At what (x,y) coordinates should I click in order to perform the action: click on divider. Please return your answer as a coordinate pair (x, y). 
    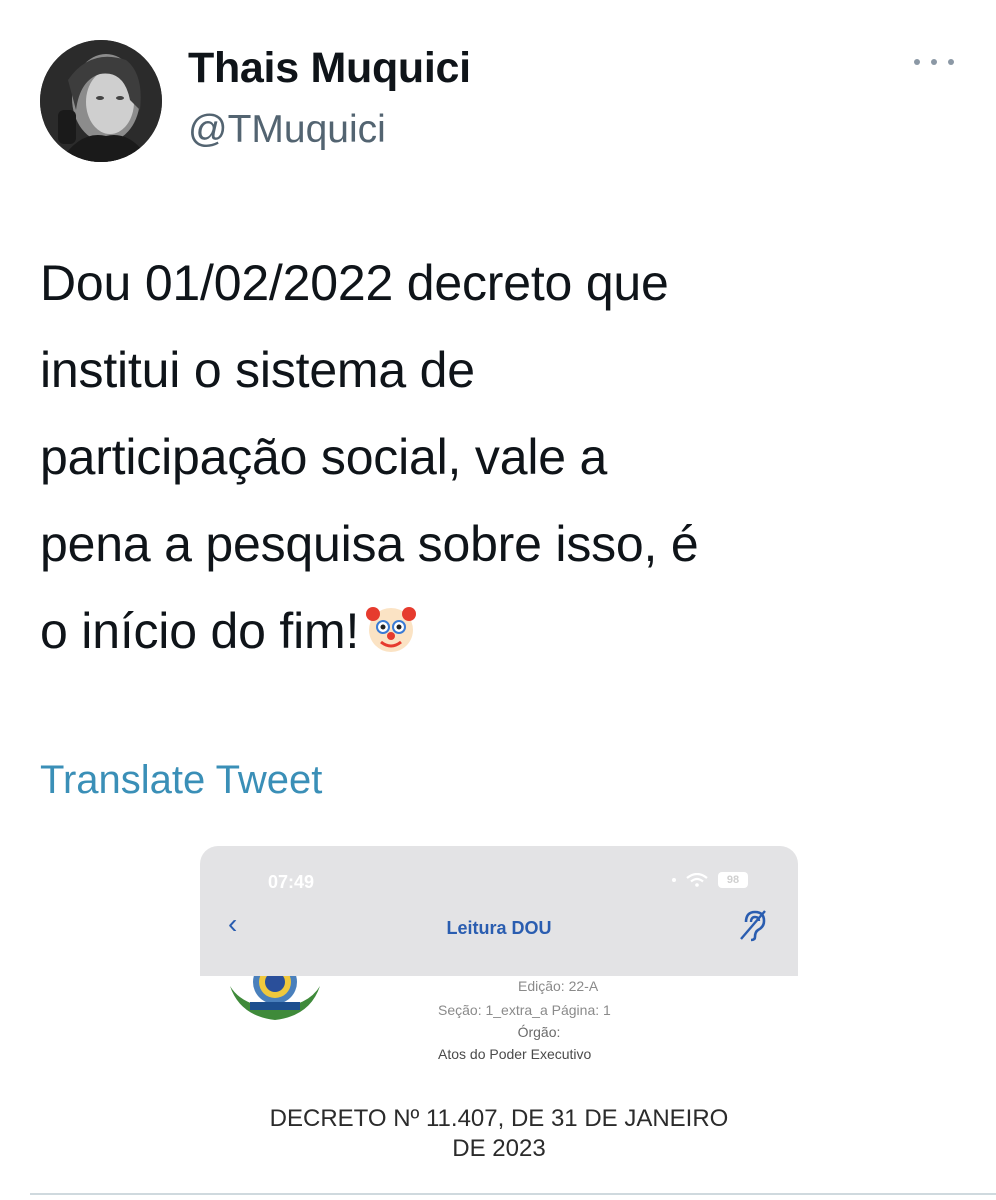
    Looking at the image, I should click on (513, 1194).